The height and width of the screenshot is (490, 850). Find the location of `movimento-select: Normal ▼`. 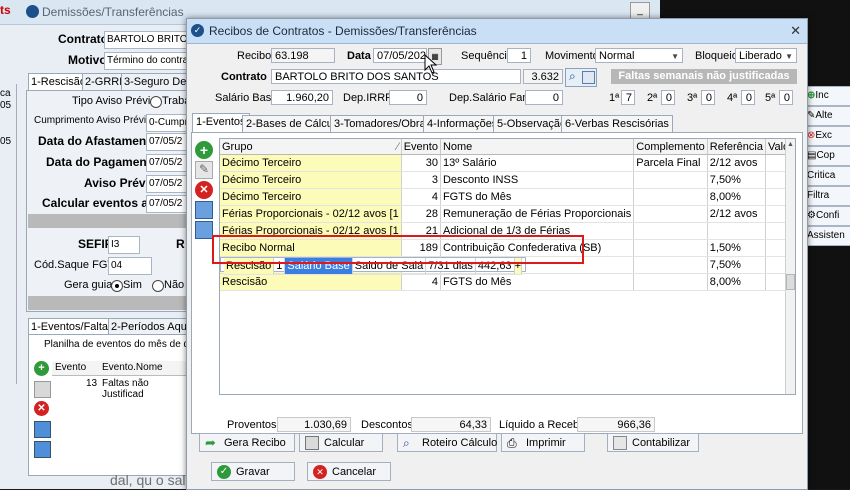

movimento-select: Normal ▼ is located at coordinates (639, 55).